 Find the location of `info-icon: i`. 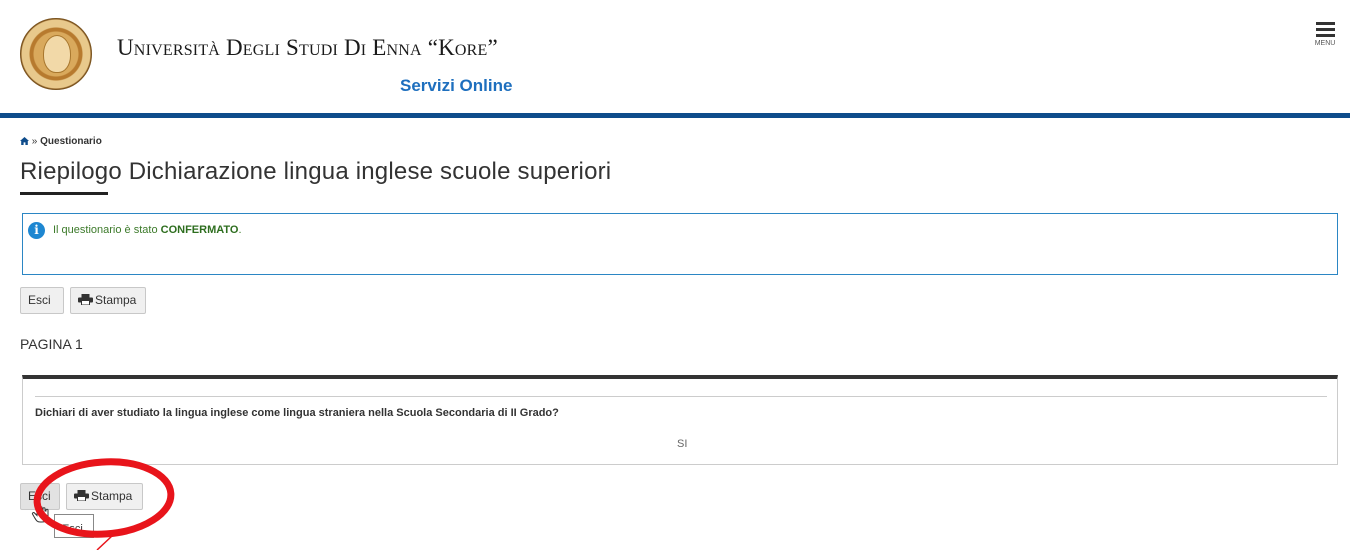

info-icon: i is located at coordinates (36, 230).